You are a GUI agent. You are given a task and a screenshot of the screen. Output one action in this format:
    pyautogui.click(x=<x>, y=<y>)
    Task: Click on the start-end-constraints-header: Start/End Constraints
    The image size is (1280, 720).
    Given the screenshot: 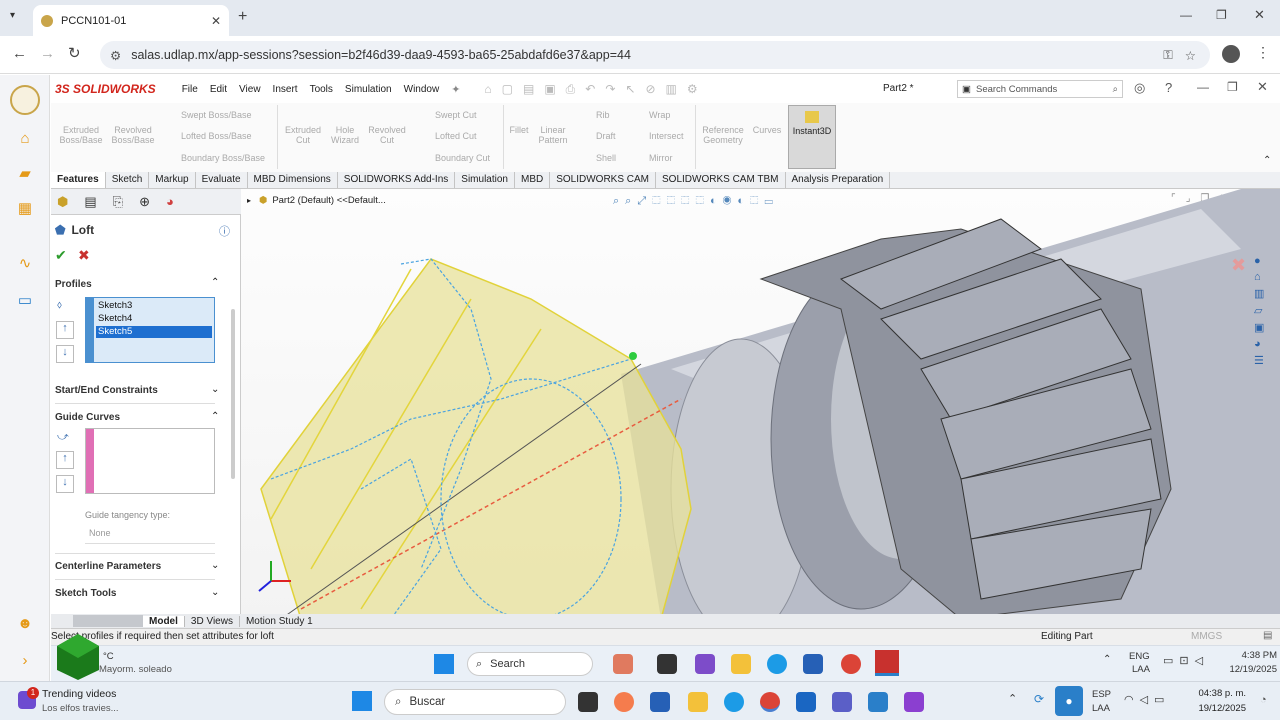 What is the action you would take?
    pyautogui.click(x=106, y=390)
    